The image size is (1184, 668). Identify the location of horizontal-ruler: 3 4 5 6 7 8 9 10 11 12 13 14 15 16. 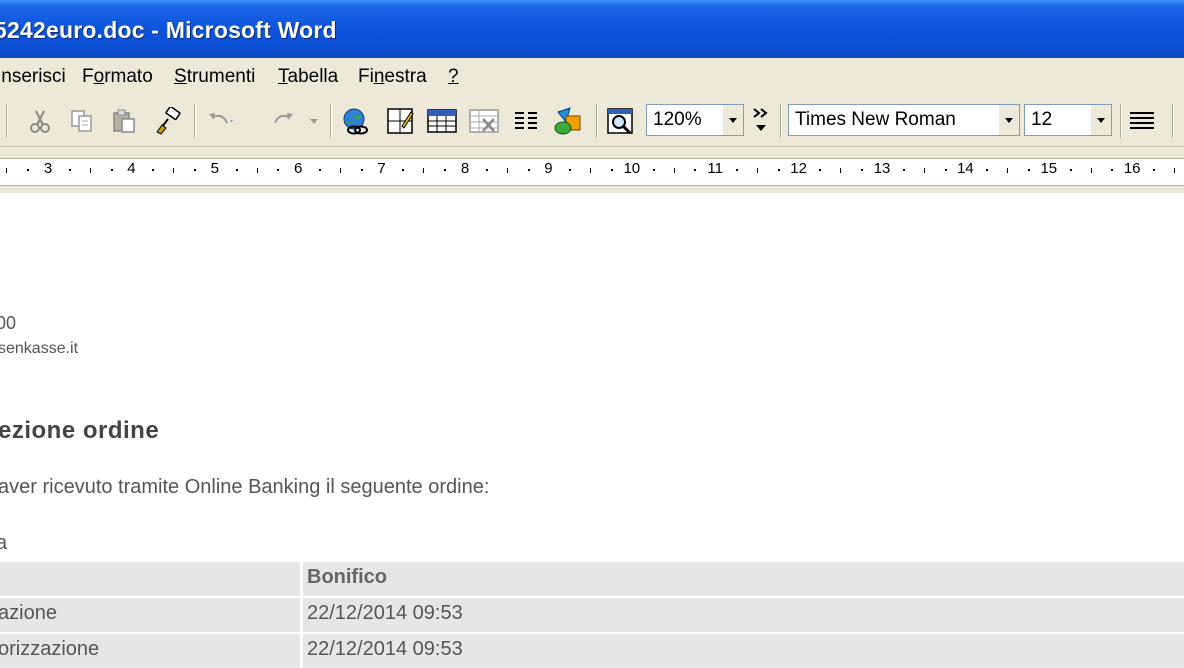
(592, 170).